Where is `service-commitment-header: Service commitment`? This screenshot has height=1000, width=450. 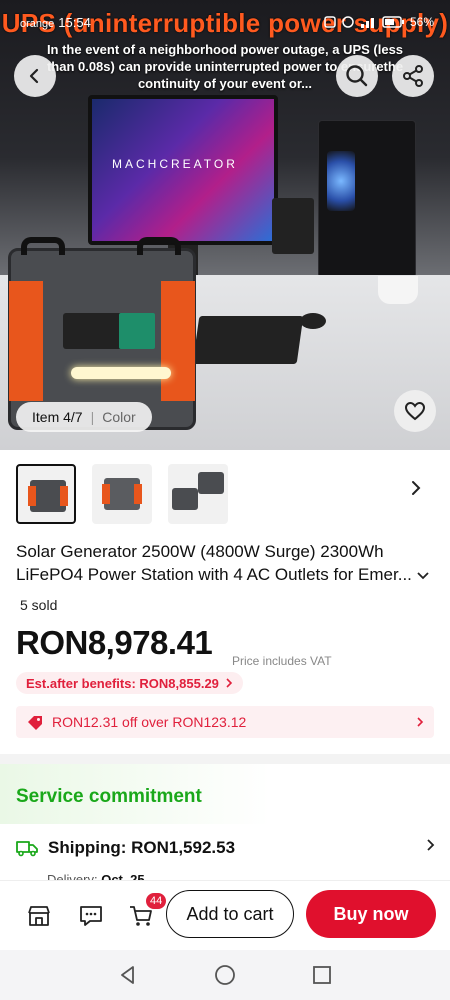 service-commitment-header: Service commitment is located at coordinates (225, 794).